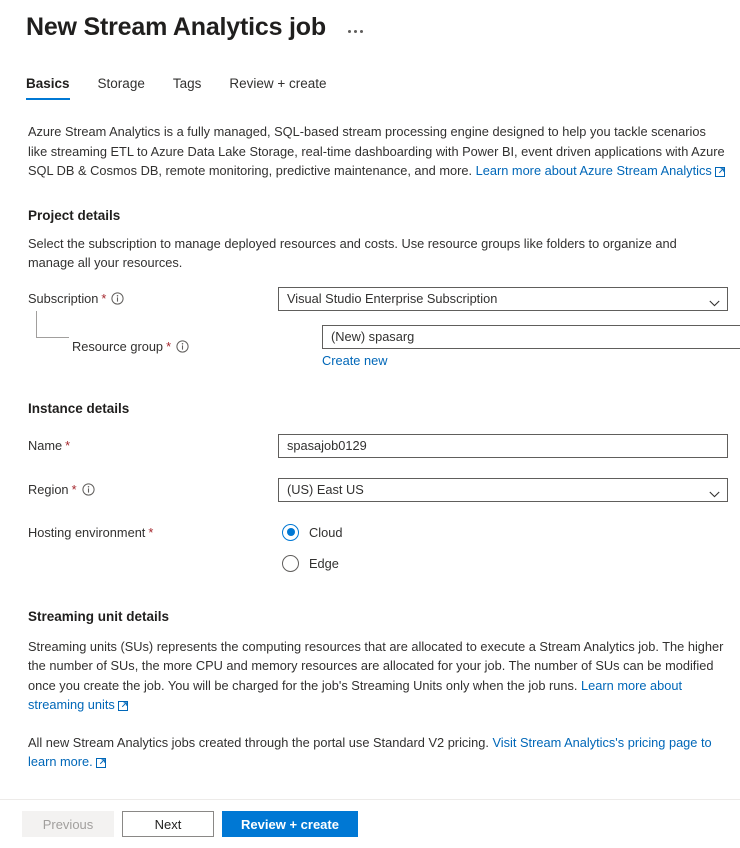 Image resolution: width=740 pixels, height=848 pixels. I want to click on previous-button: Previous, so click(68, 824).